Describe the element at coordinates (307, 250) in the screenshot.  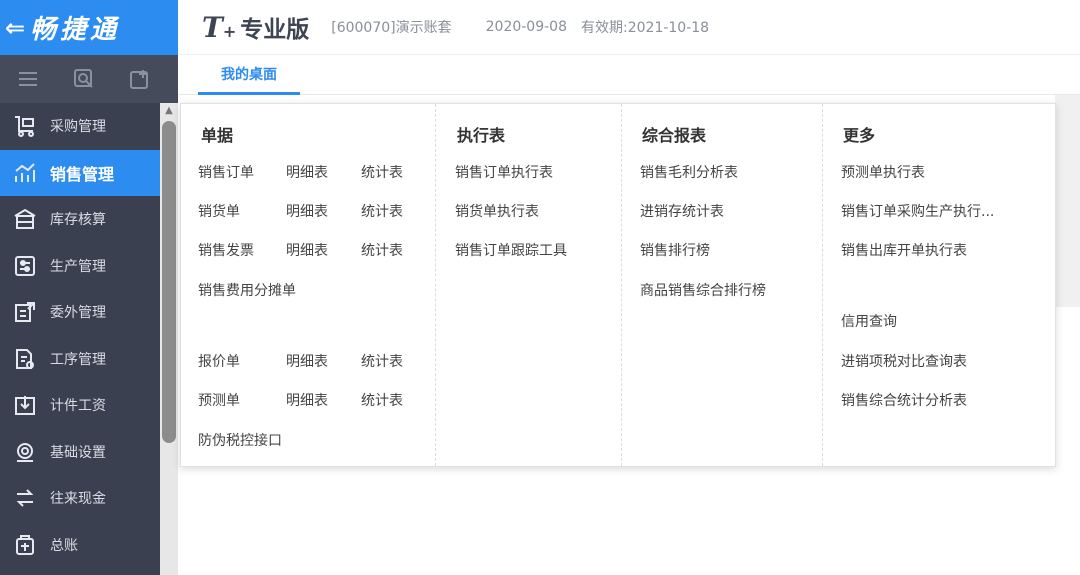
I see `link-invoice-detail: 明细表` at that location.